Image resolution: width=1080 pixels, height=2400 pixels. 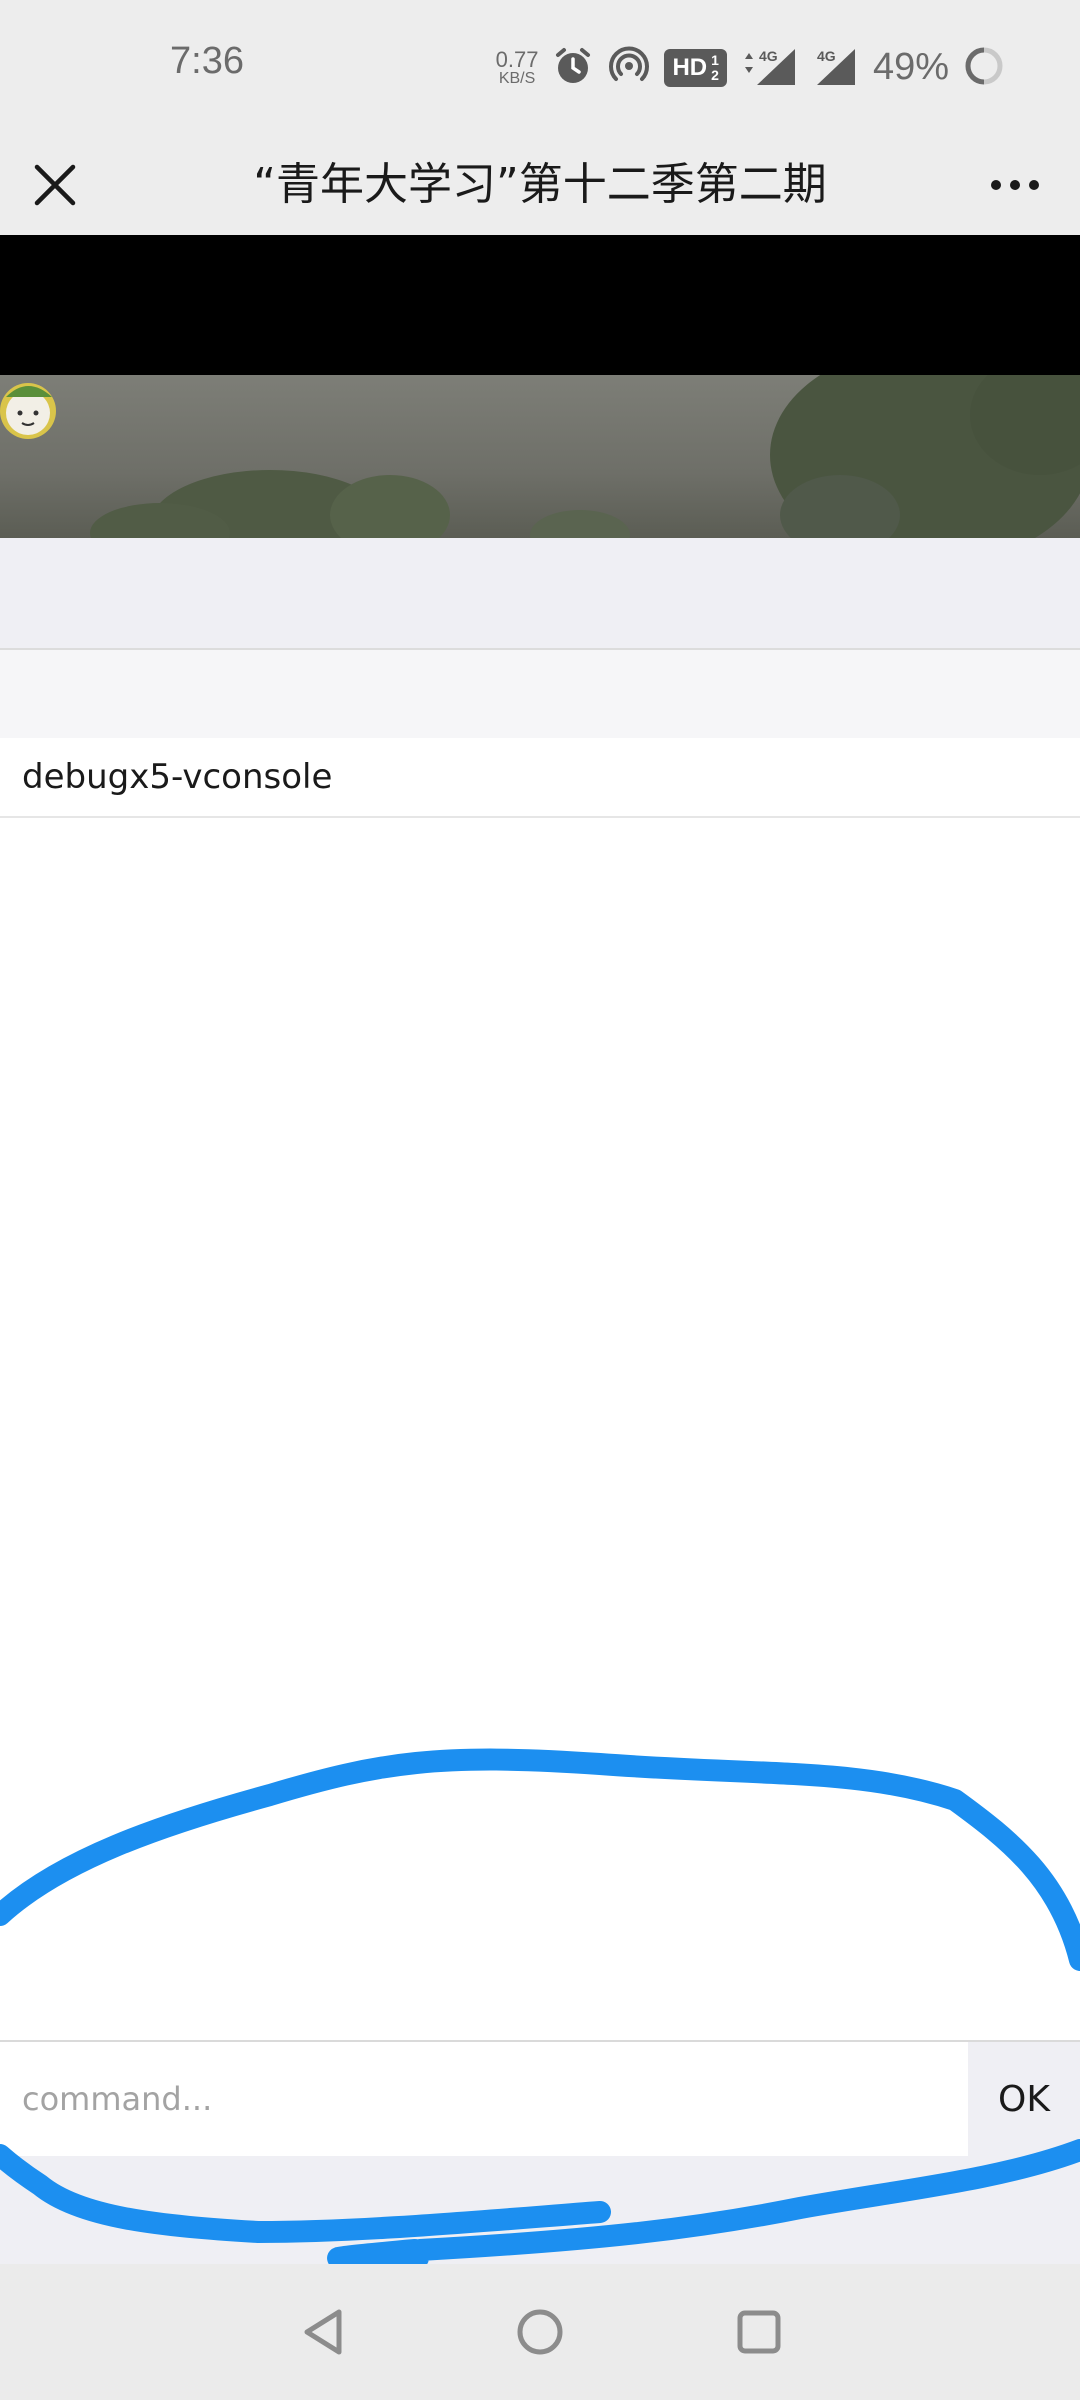 I want to click on network-speed: 0.77 KB/S, so click(x=517, y=66).